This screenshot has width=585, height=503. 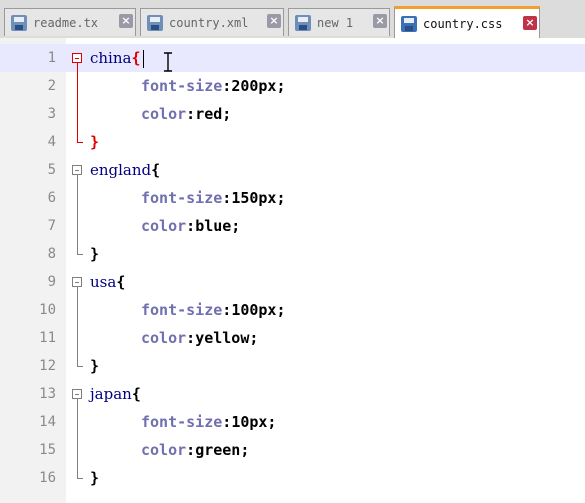 I want to click on code-text: font-size:200px;, so click(x=188, y=86).